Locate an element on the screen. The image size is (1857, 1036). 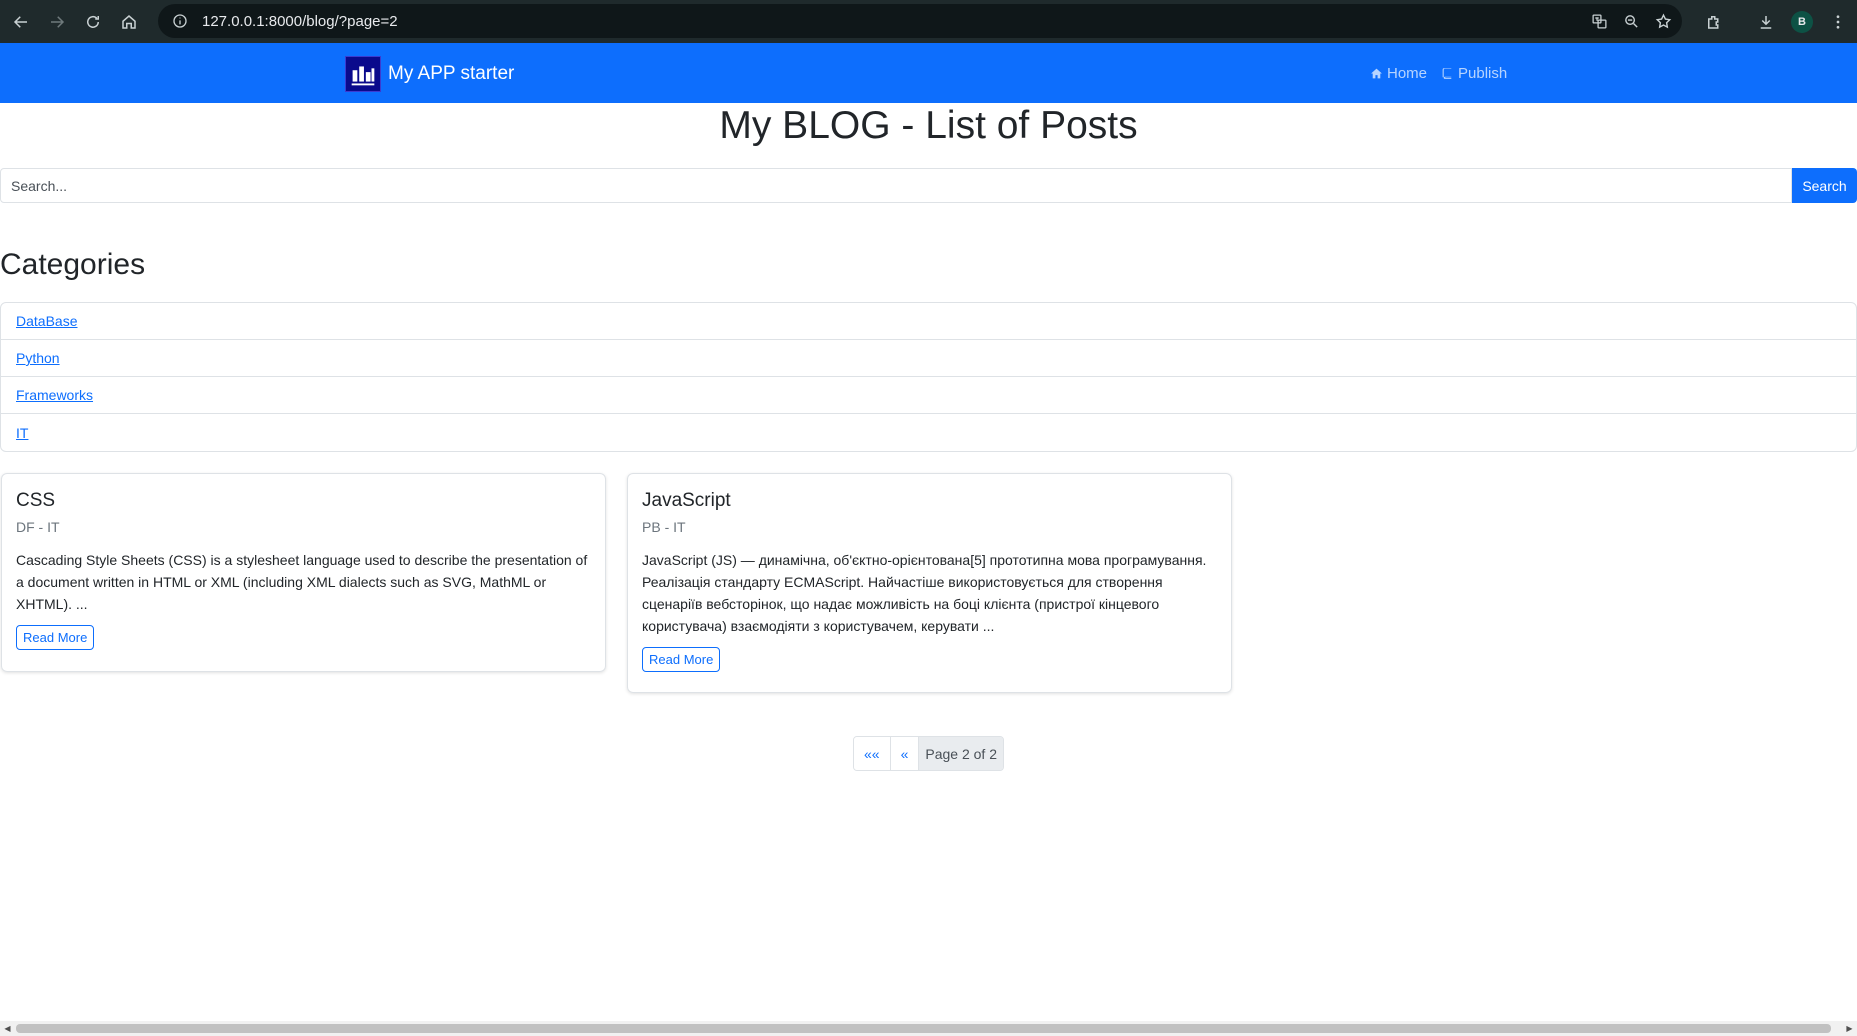
search-button: Search is located at coordinates (1824, 185).